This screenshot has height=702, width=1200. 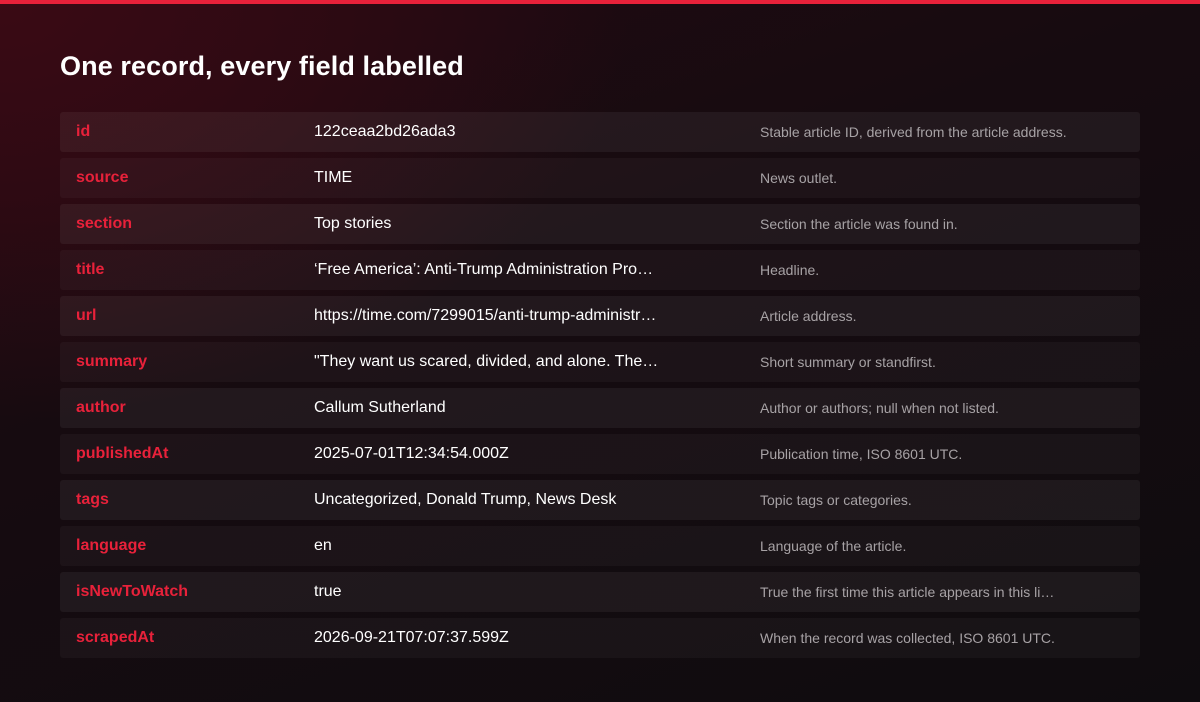 What do you see at coordinates (328, 591) in the screenshot?
I see `field-value: true` at bounding box center [328, 591].